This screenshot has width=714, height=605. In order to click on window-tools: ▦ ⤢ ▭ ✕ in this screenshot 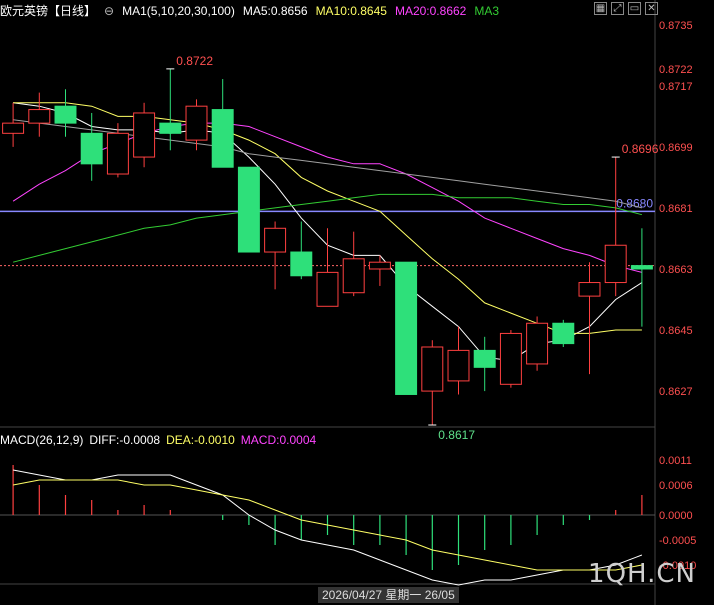, I will do `click(626, 8)`.